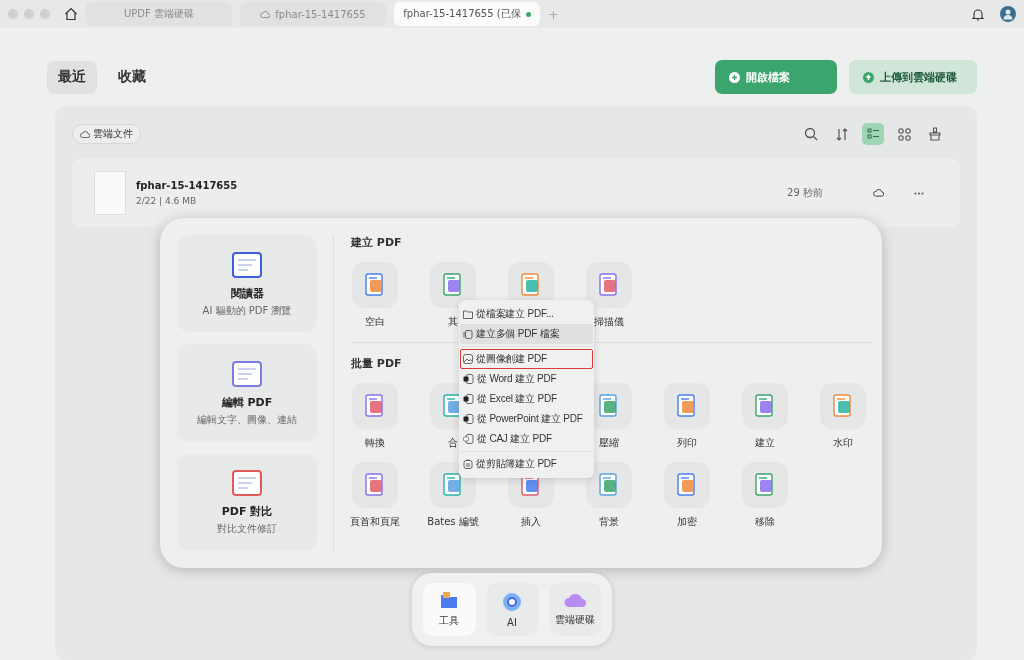  What do you see at coordinates (526, 379) in the screenshot?
I see `menu-item: 從 Word 建立 PDF` at bounding box center [526, 379].